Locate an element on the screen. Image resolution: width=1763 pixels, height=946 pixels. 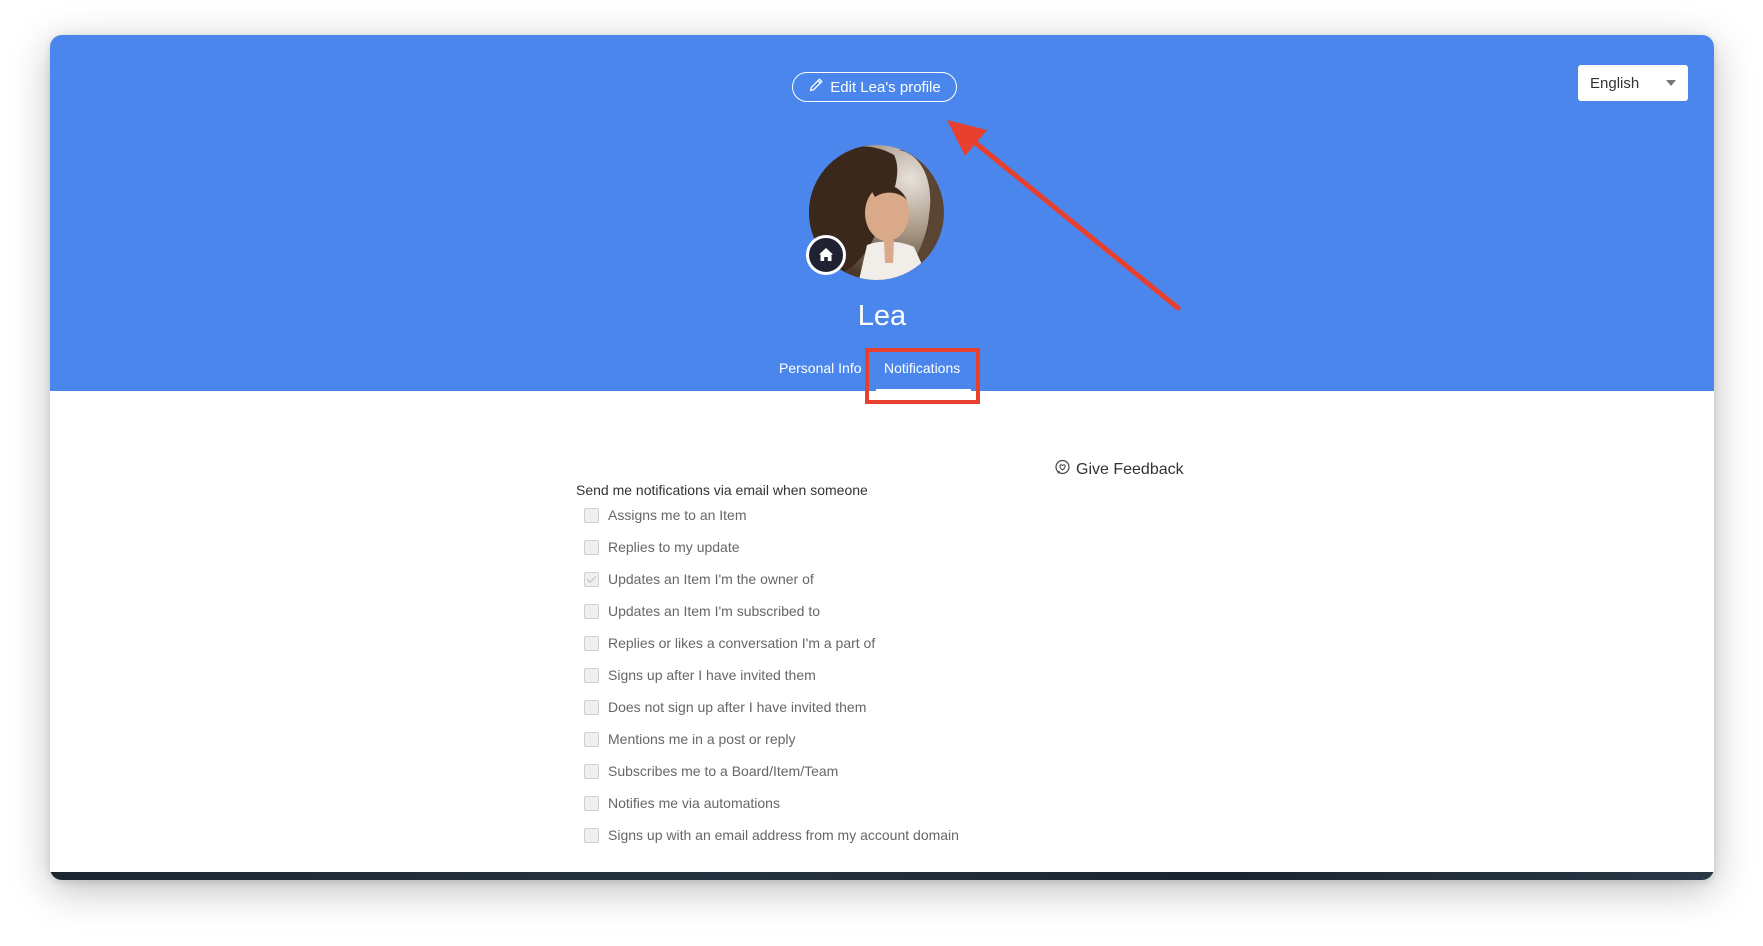
list-item: Updates an Item I'm the owner of is located at coordinates (699, 579).